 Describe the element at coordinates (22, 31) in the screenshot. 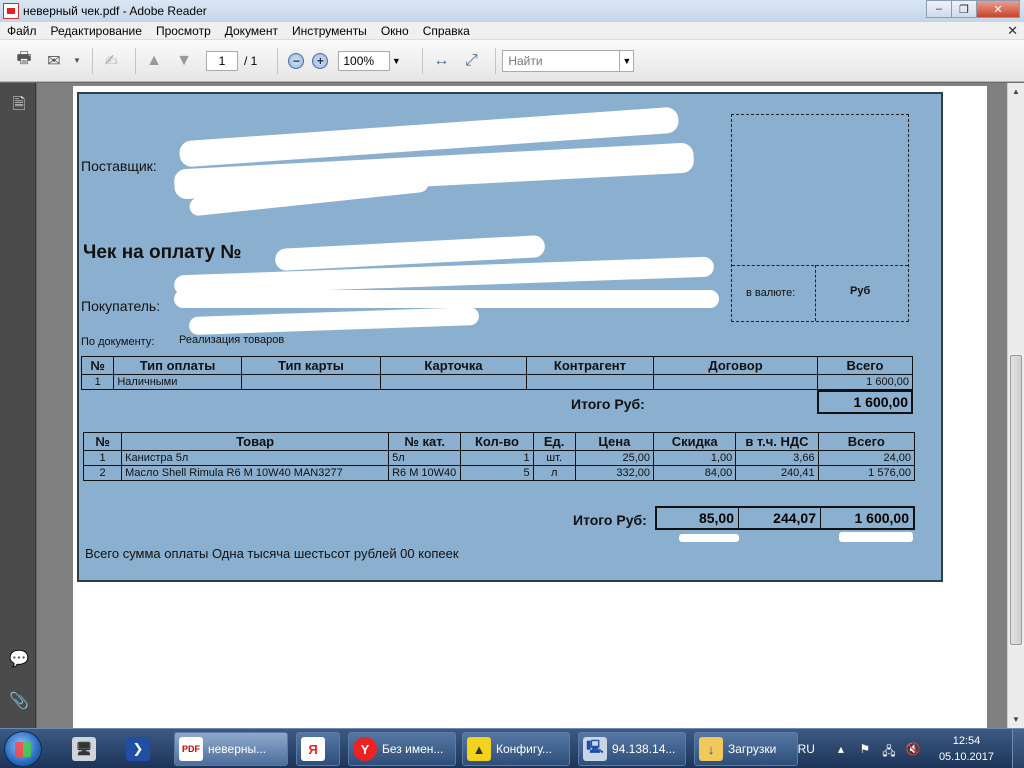

I see `menu-file: Файл` at that location.